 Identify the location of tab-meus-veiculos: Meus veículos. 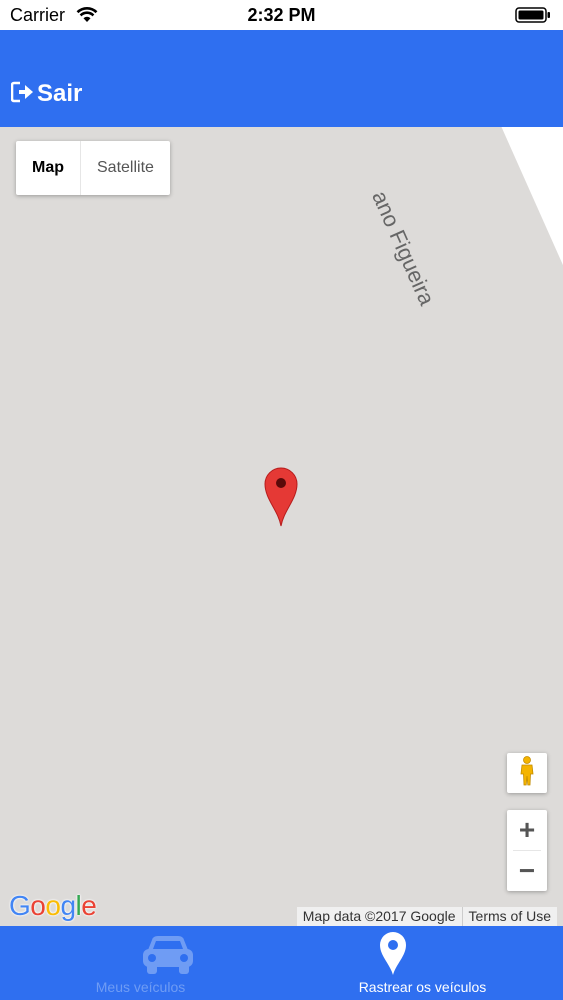
(140, 963).